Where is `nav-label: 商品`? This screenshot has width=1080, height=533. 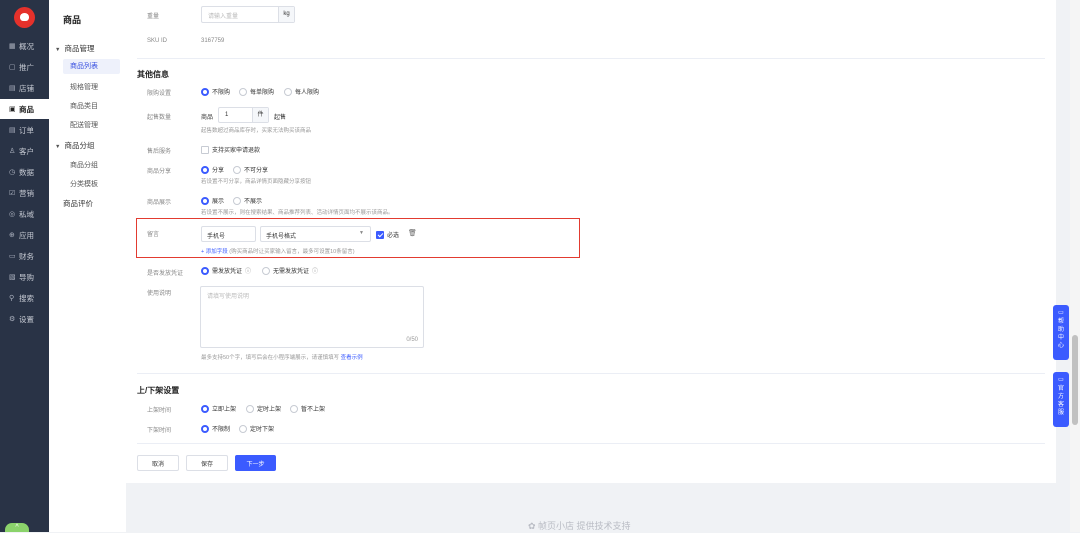
nav-label: 商品 is located at coordinates (26, 109).